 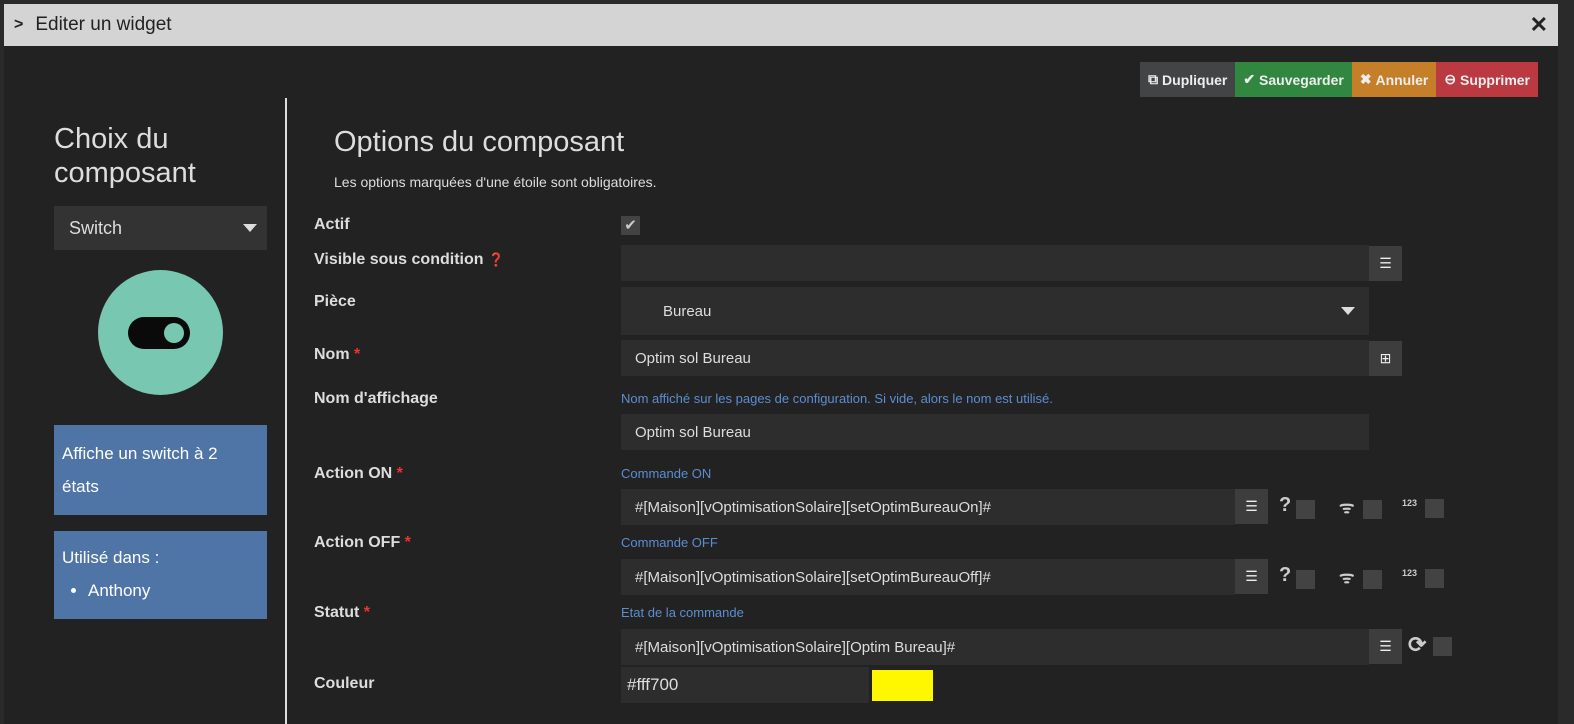 What do you see at coordinates (1434, 578) in the screenshot?
I see `action-off-code-checkbox` at bounding box center [1434, 578].